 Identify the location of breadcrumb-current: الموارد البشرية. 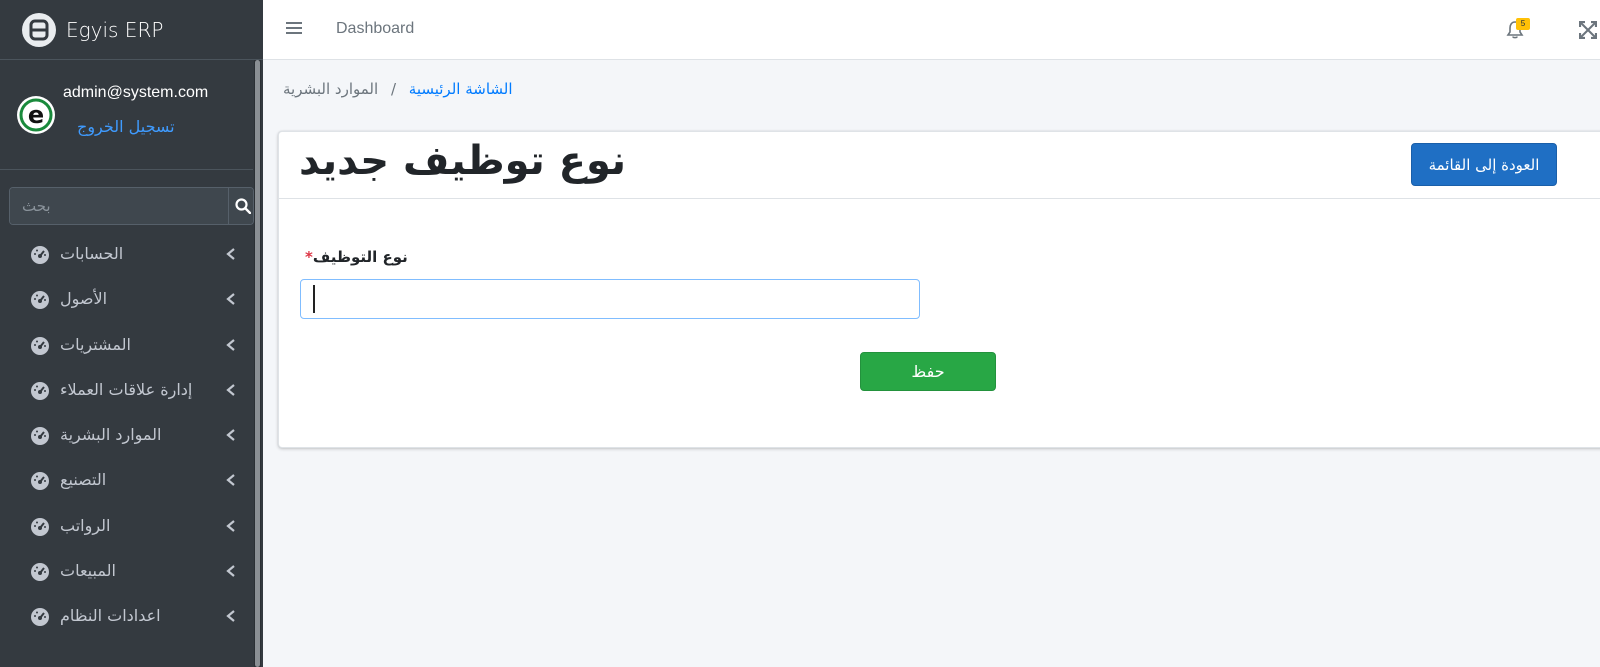
(331, 89).